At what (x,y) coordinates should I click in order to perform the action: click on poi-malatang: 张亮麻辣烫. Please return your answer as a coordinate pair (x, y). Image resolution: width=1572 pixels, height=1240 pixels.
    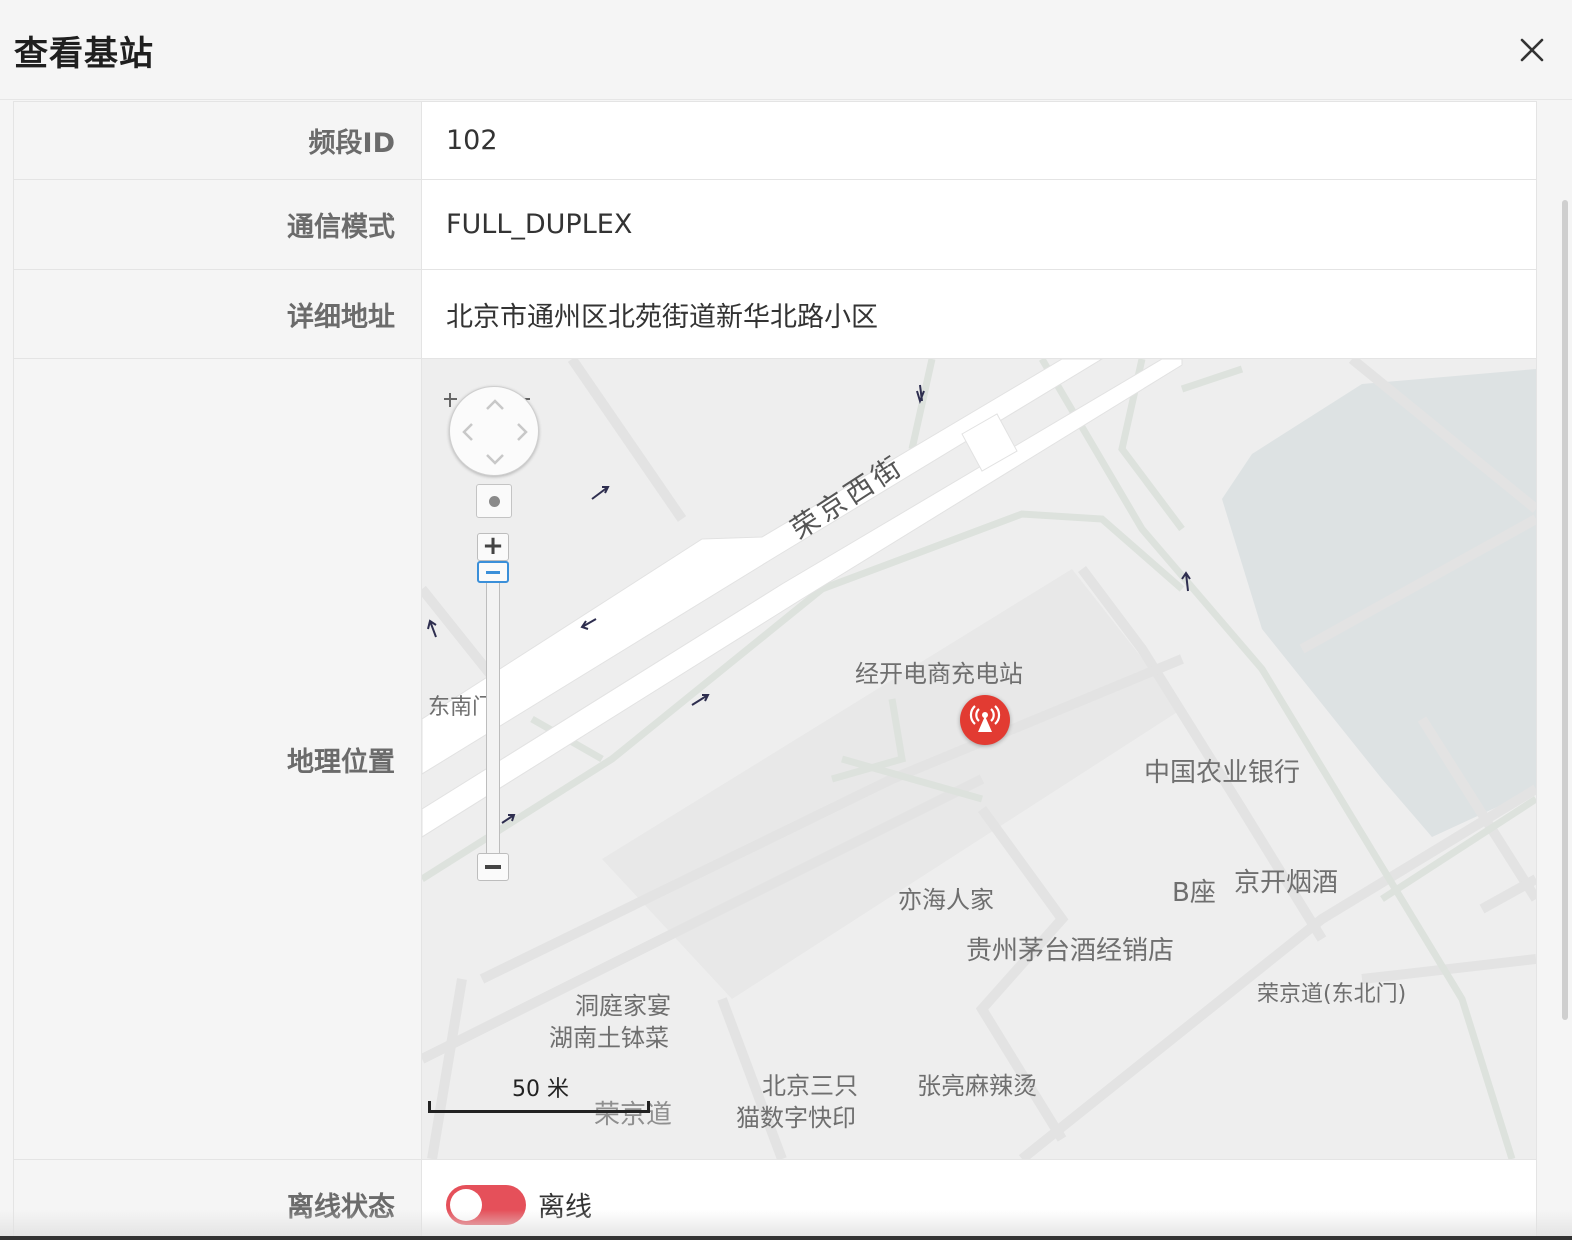
    Looking at the image, I should click on (977, 1086).